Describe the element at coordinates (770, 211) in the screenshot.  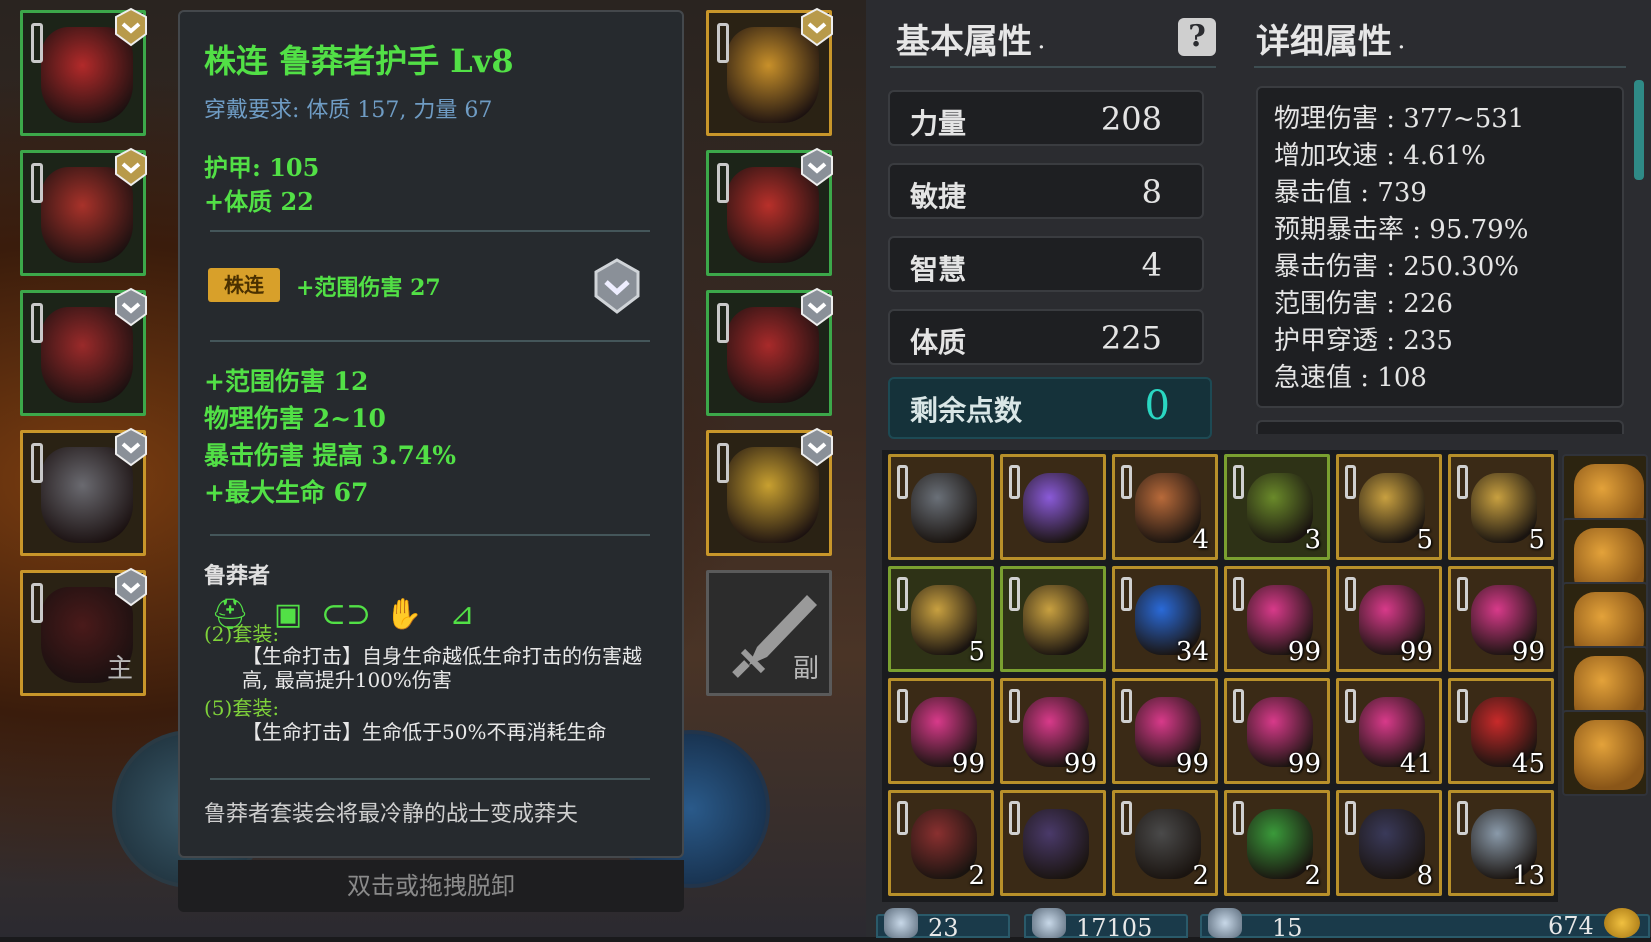
I see `equip-slot-gloves` at that location.